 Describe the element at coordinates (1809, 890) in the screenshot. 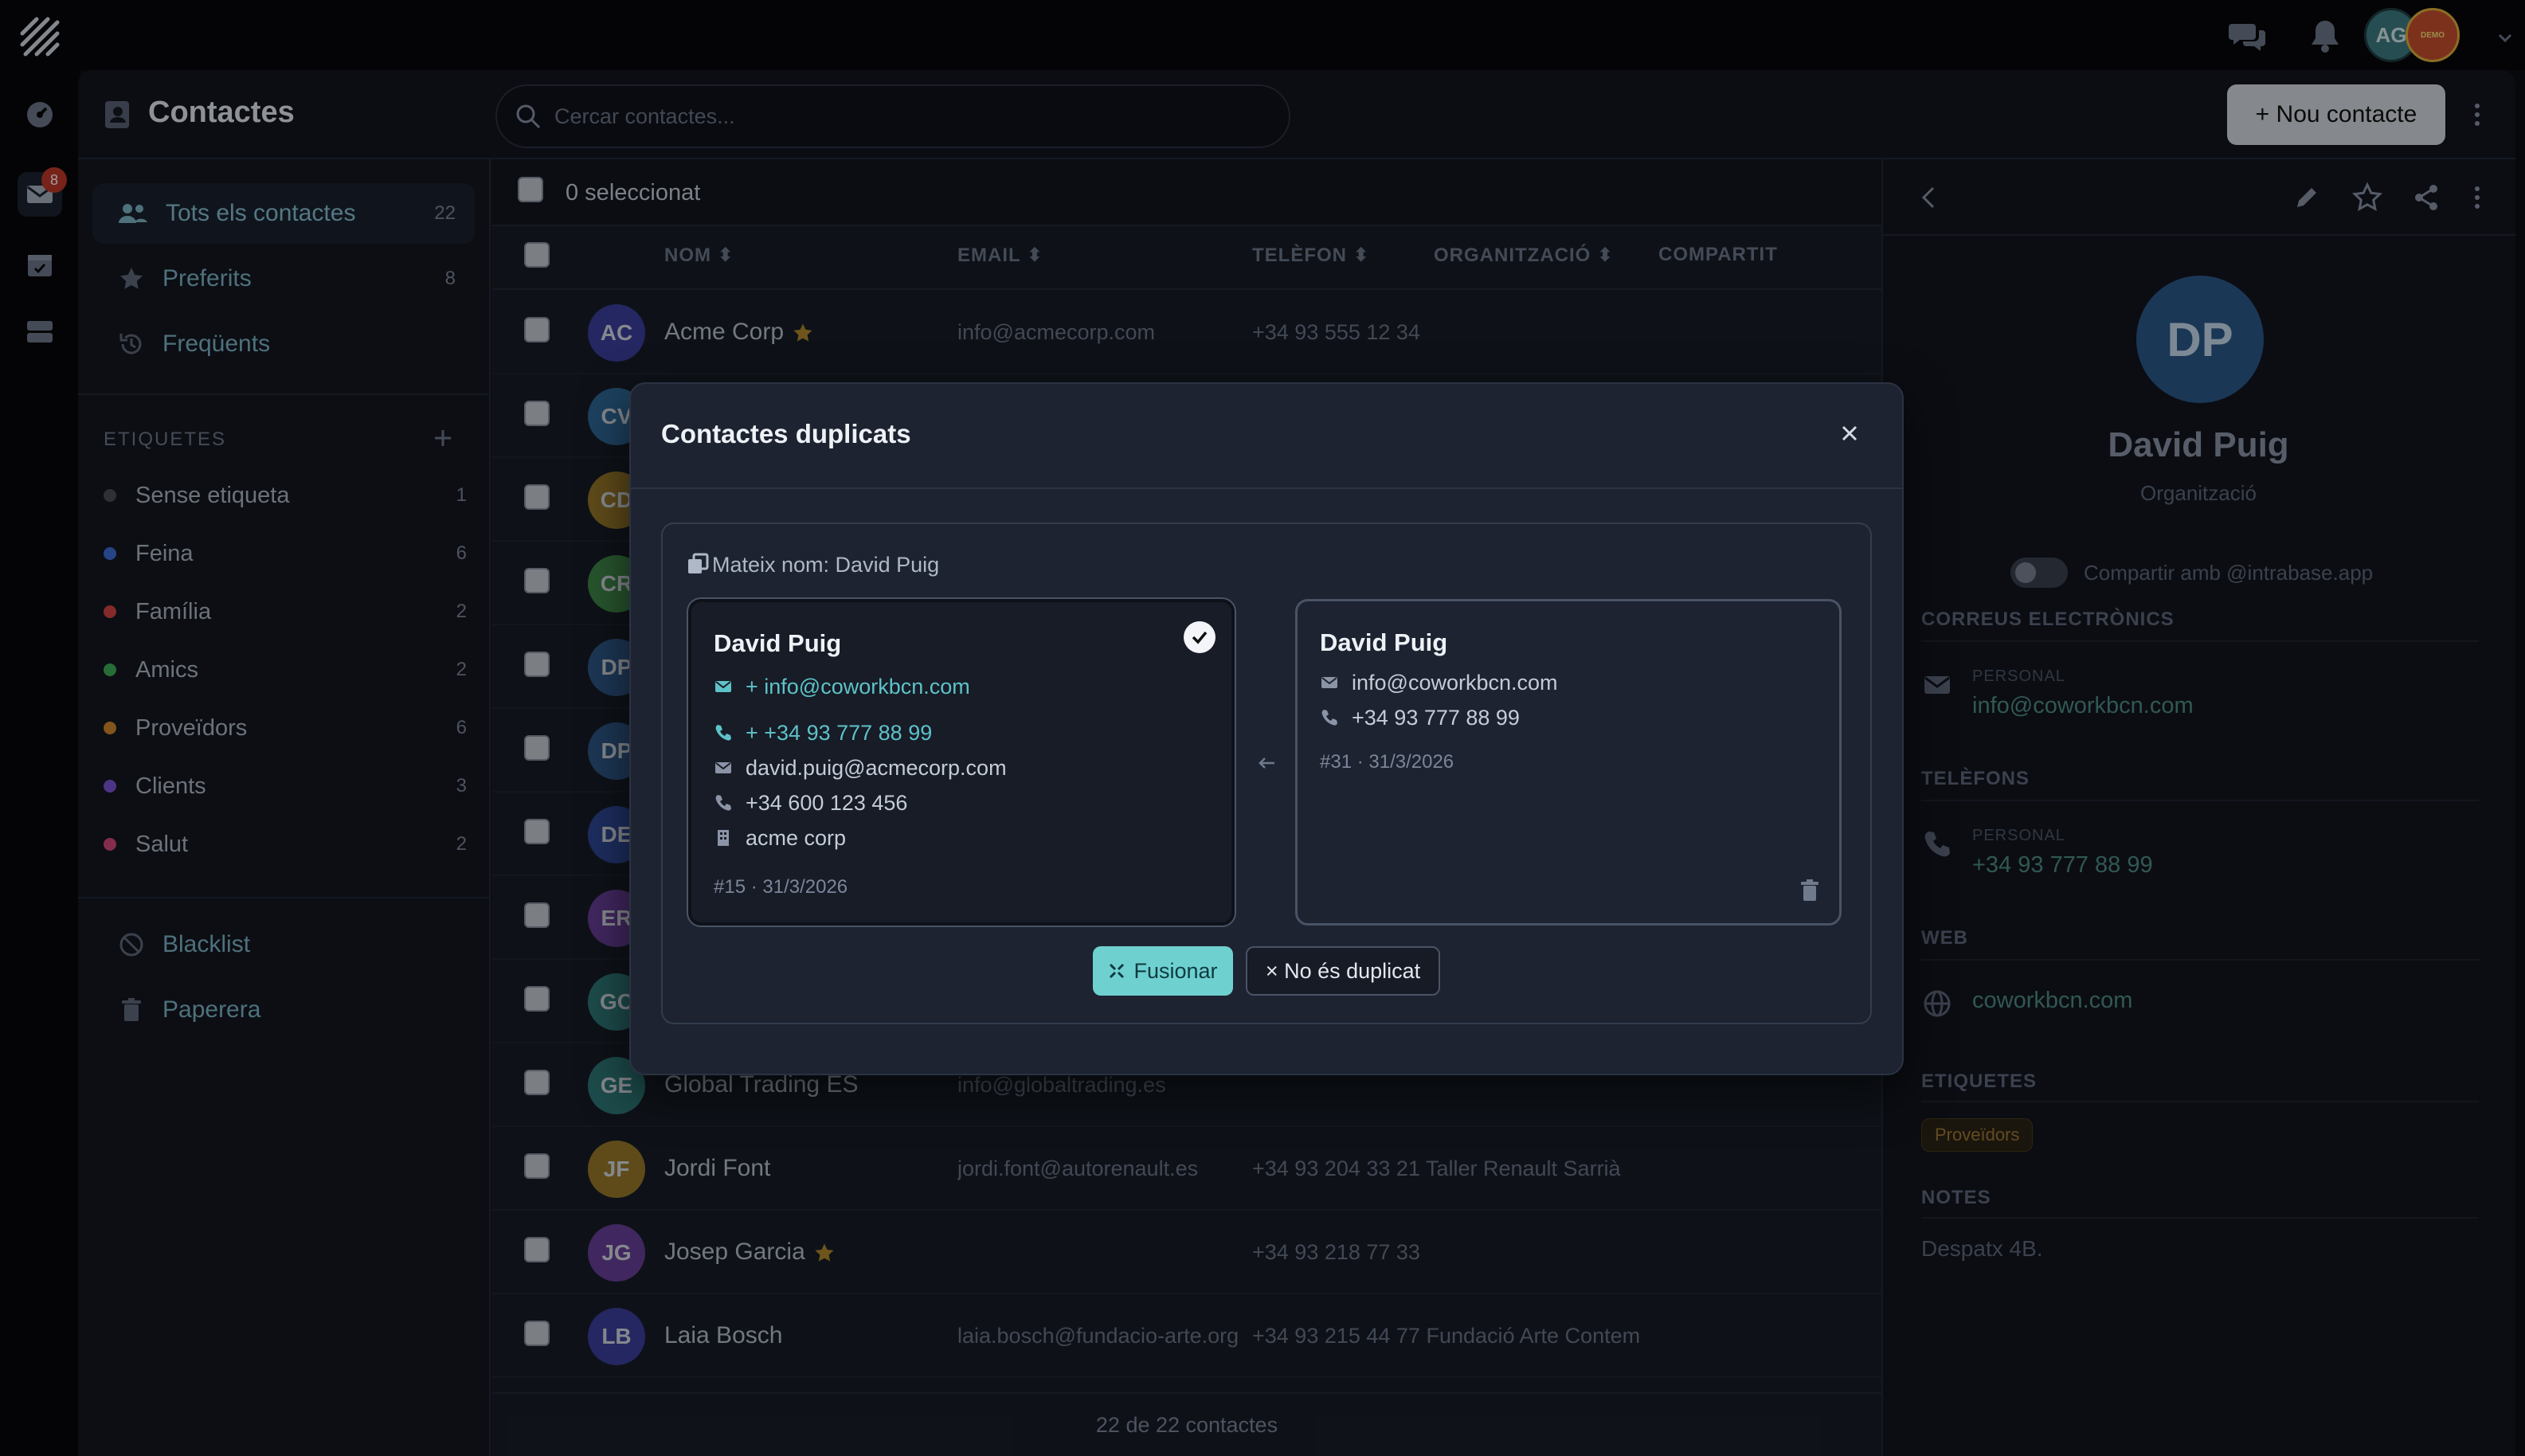

I see `delete-trash-icon` at that location.